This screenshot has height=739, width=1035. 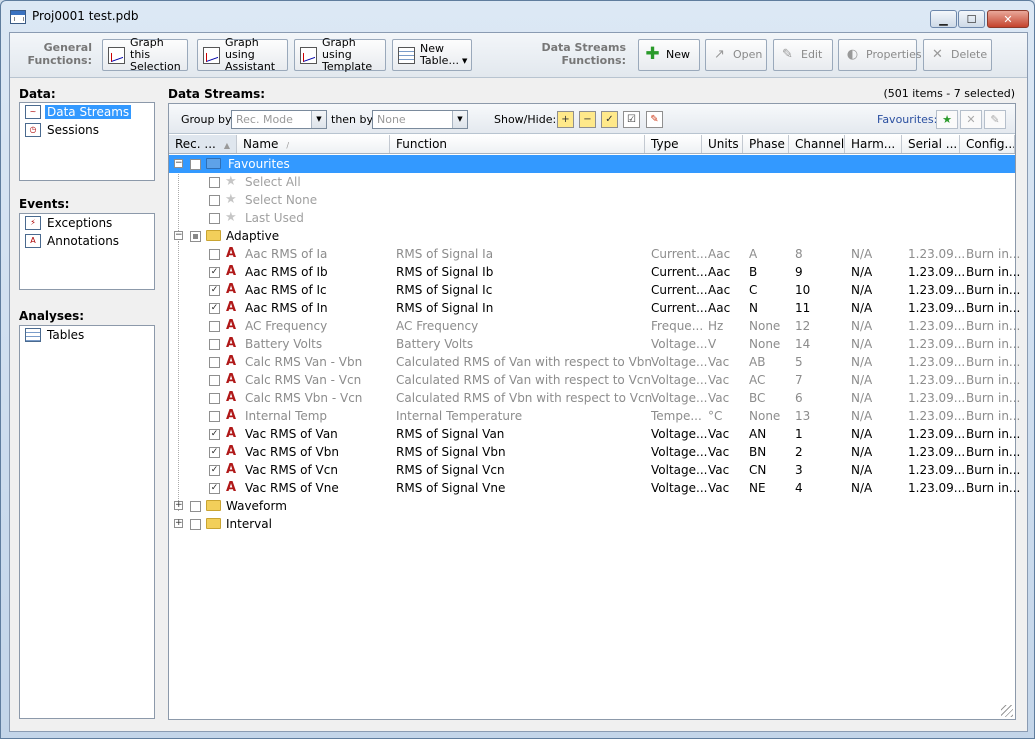 I want to click on clear-filter-icon: ✎, so click(x=654, y=119).